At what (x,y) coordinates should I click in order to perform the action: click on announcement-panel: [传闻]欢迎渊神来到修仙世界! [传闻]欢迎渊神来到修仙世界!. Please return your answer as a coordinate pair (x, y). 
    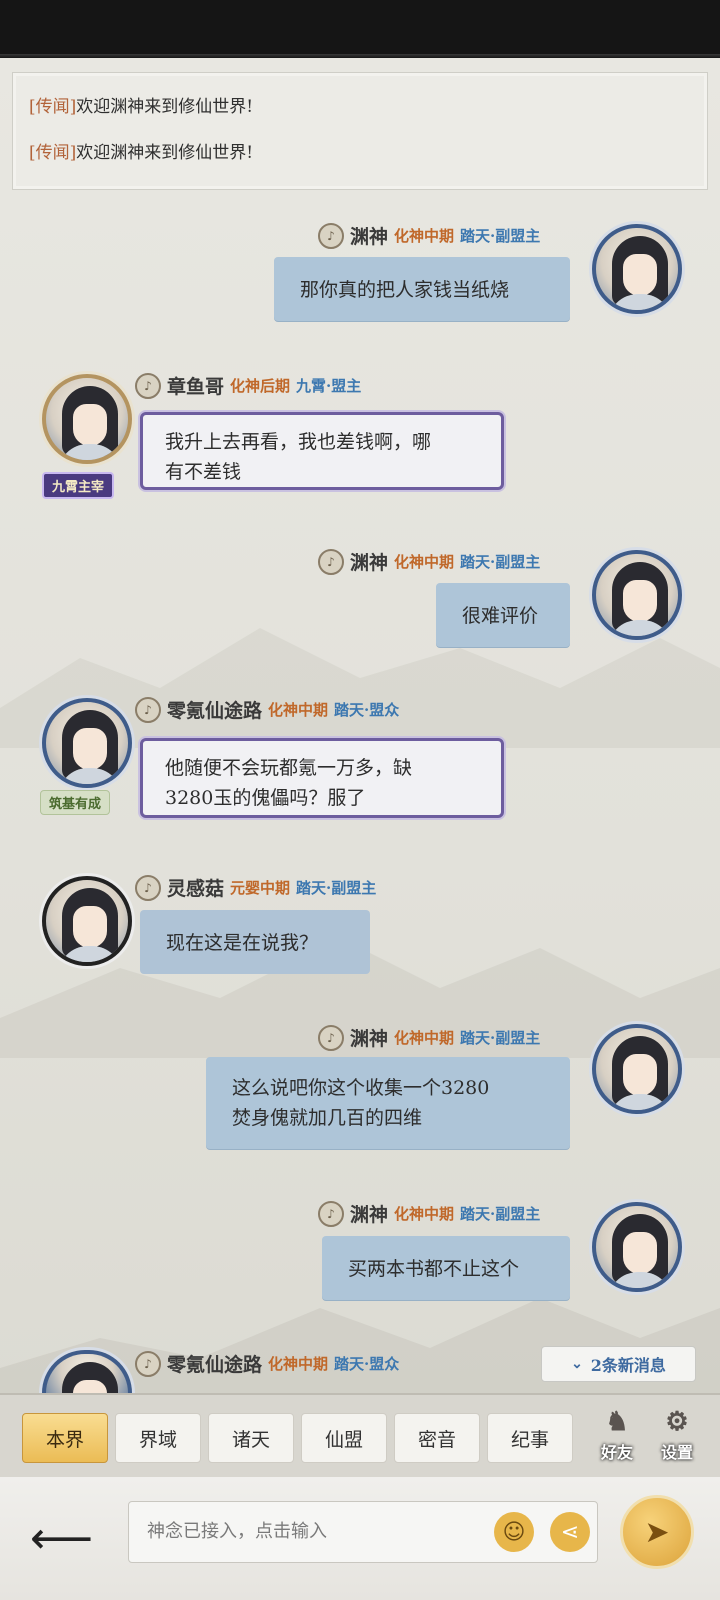
    Looking at the image, I should click on (360, 131).